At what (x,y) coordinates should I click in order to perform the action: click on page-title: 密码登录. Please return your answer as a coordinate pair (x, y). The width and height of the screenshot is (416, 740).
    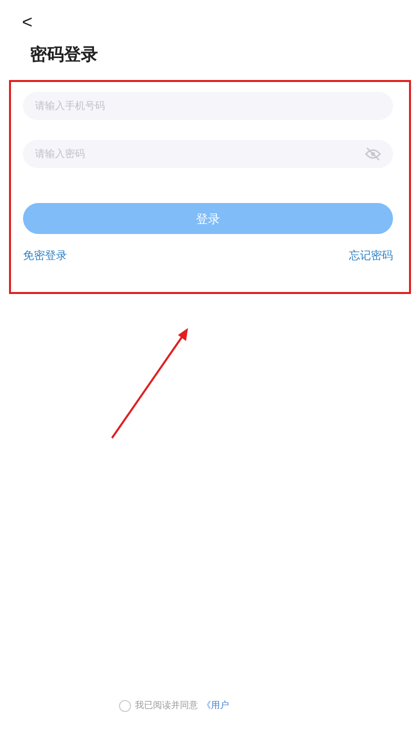
    Looking at the image, I should click on (64, 54).